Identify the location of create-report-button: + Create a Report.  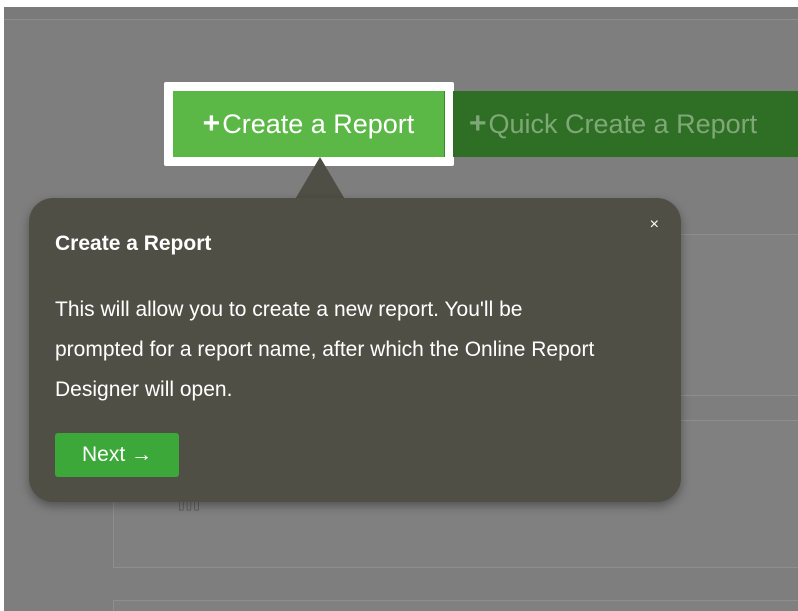
(309, 124).